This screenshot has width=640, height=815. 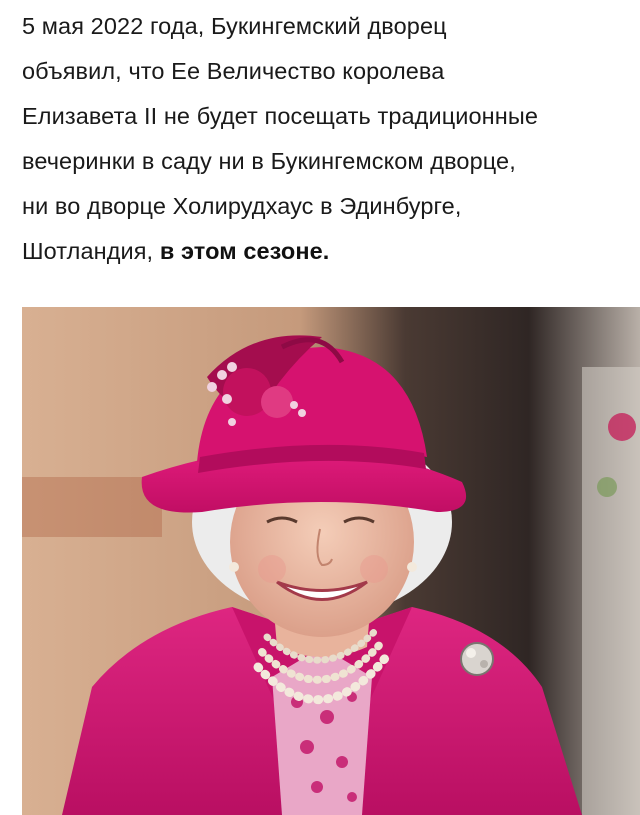 What do you see at coordinates (91, 251) in the screenshot?
I see `article-line-6-text: Шотландия,` at bounding box center [91, 251].